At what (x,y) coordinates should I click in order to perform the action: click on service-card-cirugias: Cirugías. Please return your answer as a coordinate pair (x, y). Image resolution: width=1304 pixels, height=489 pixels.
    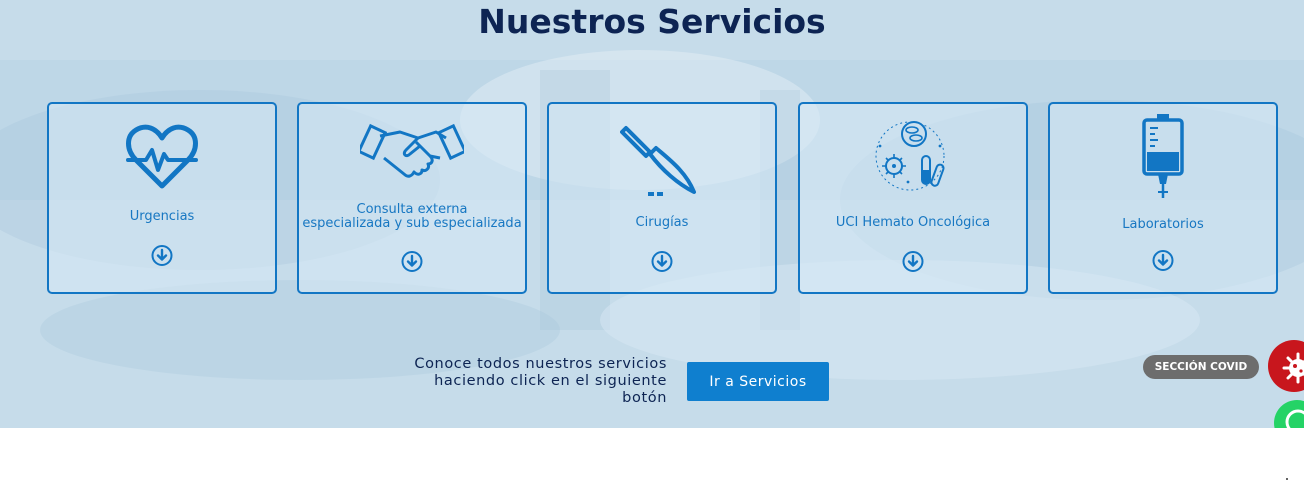
    Looking at the image, I should click on (662, 198).